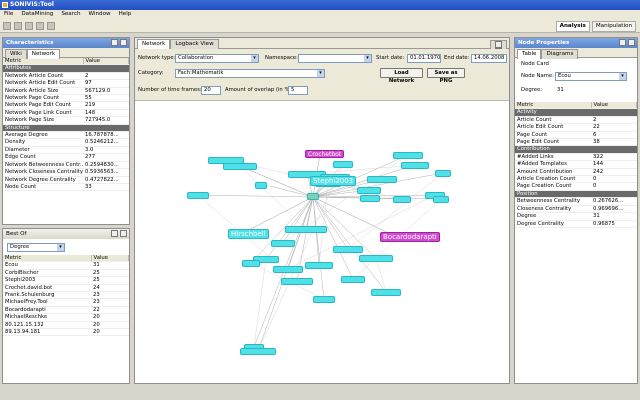 The height and width of the screenshot is (400, 640). Describe the element at coordinates (66, 113) in the screenshot. I see `table-row: Network Page Link Count 148` at that location.